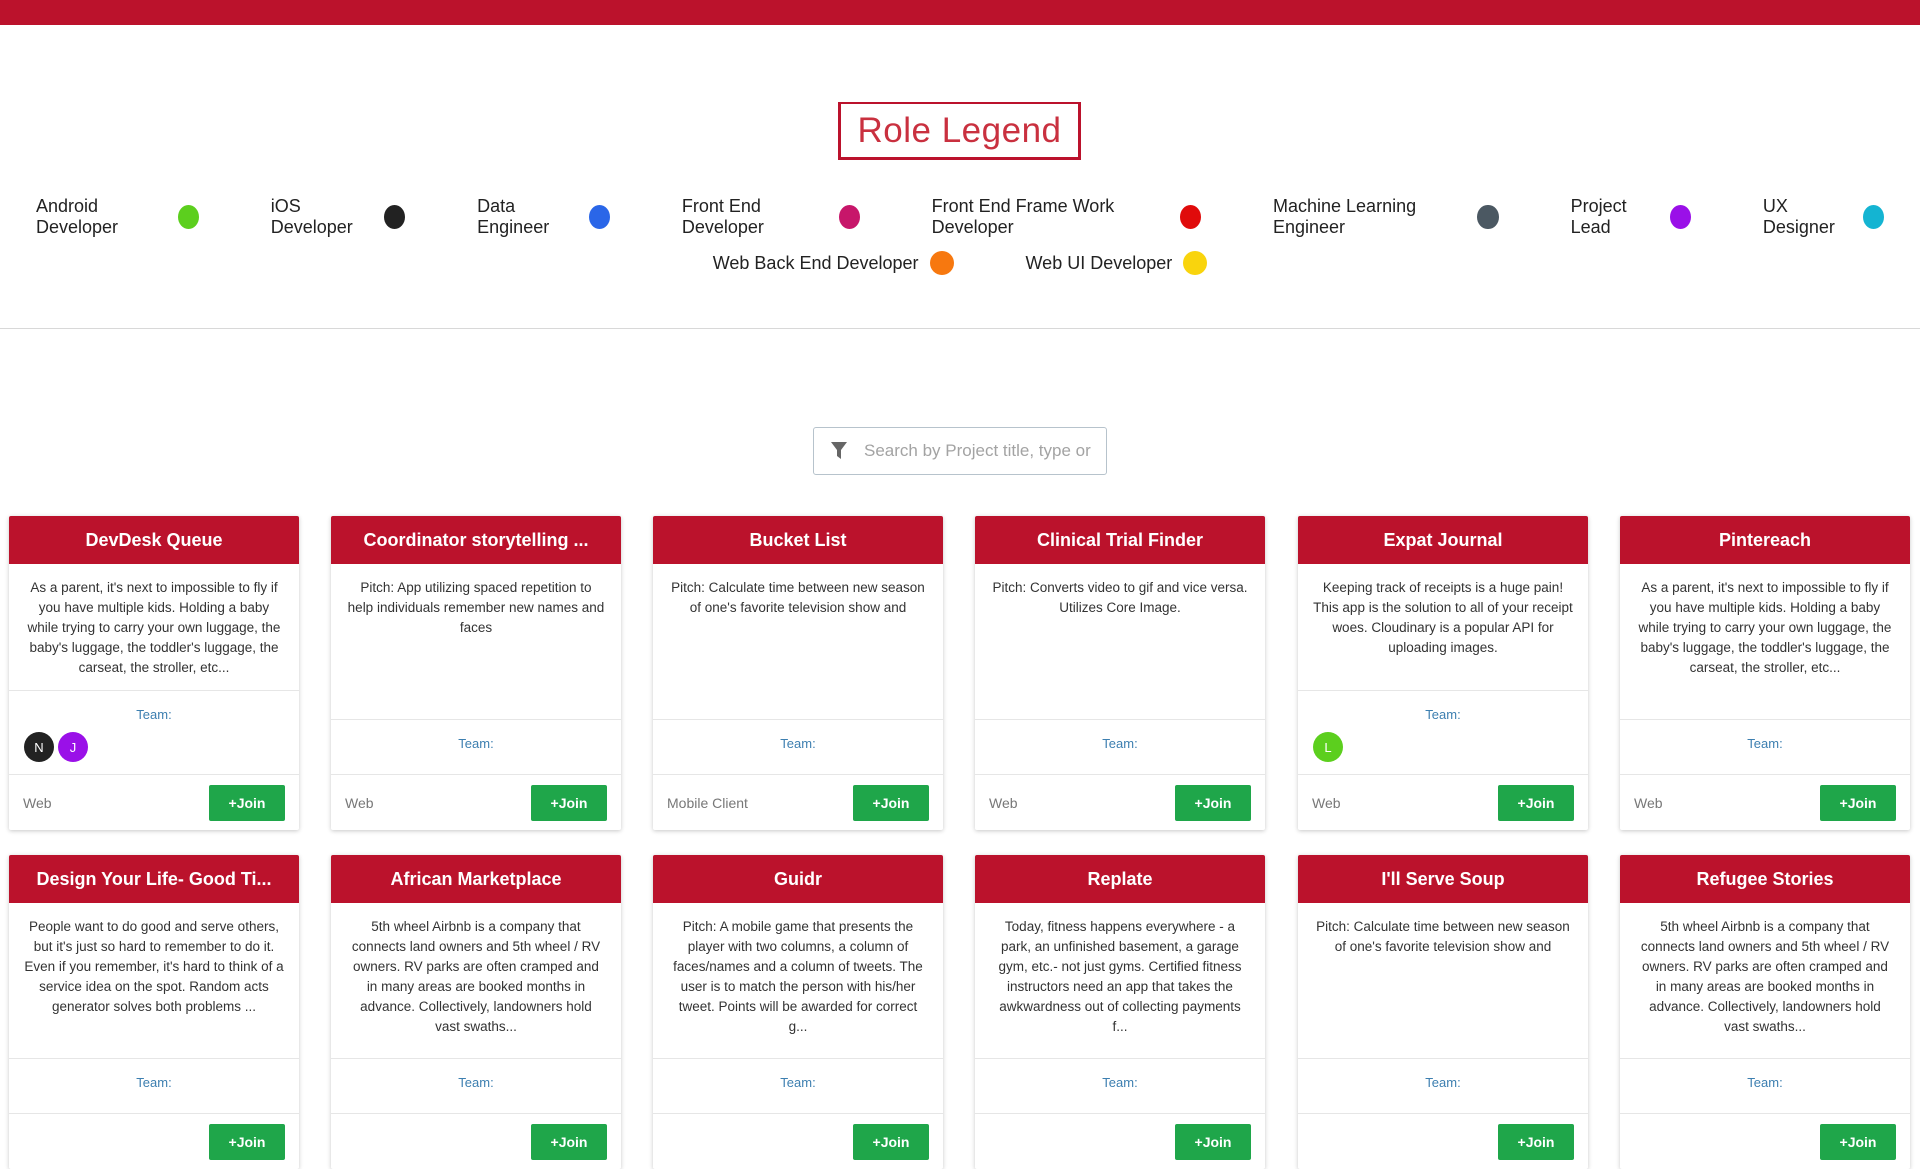 The height and width of the screenshot is (1169, 1920). Describe the element at coordinates (798, 540) in the screenshot. I see `card-title: Bucket List` at that location.